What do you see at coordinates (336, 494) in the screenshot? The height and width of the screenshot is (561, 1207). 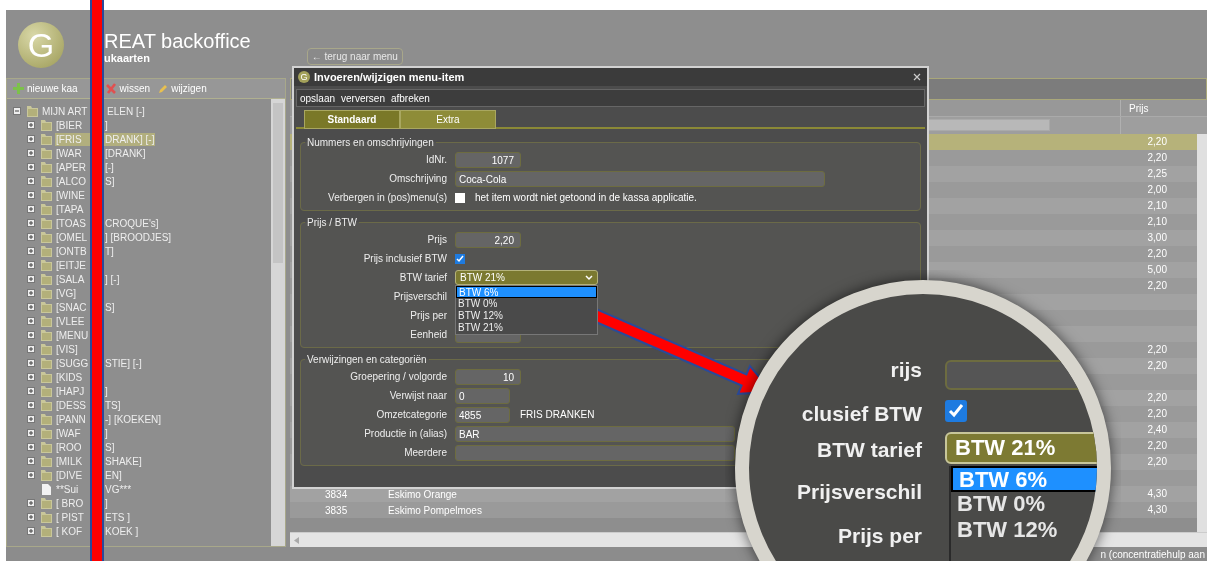 I see `table-cell: 3834` at bounding box center [336, 494].